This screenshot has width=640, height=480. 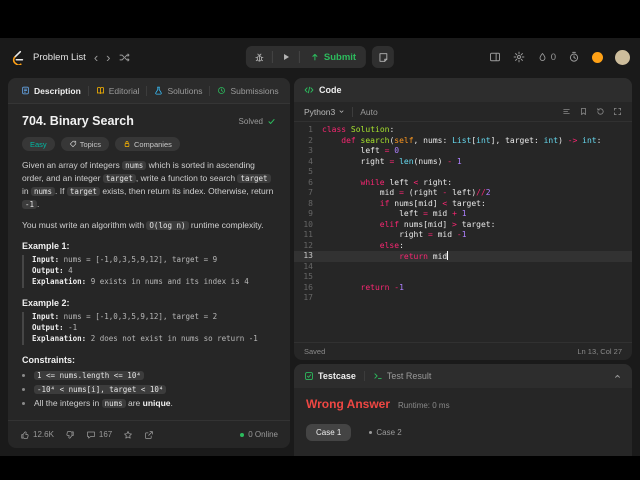 I want to click on code-line: 11 right = mid -1, so click(x=463, y=235).